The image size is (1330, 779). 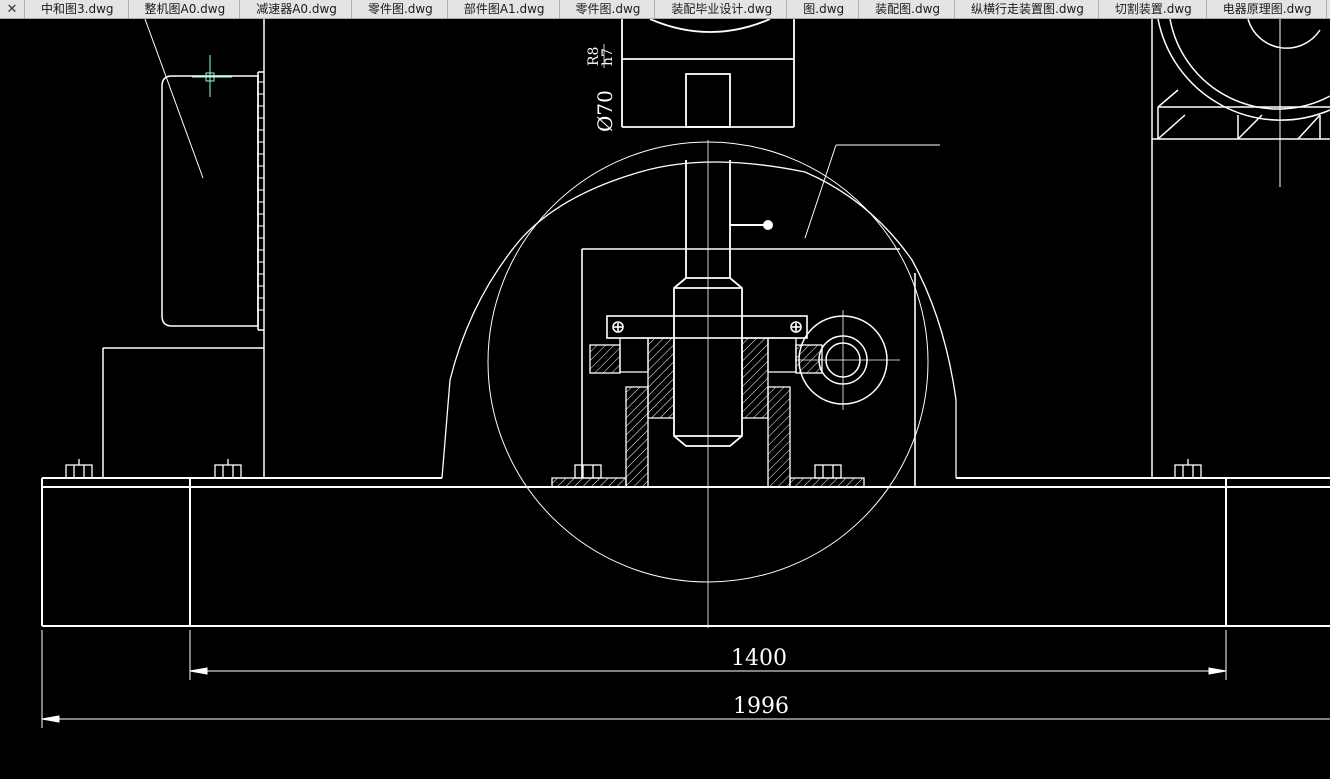 I want to click on gearbox-right, so click(x=1240, y=248).